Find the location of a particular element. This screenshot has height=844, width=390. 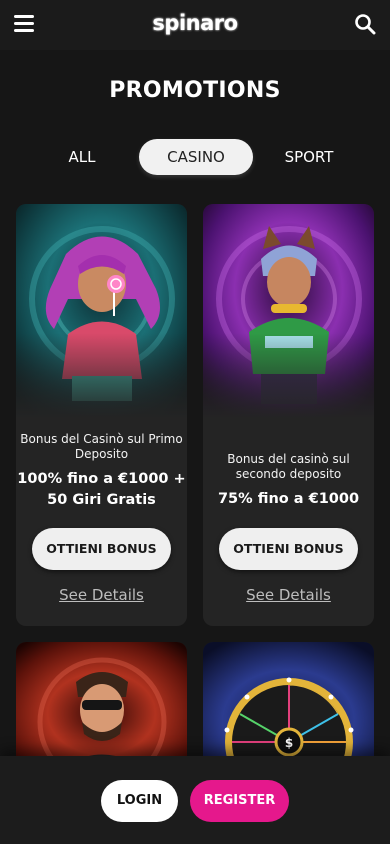

promo-card: $ is located at coordinates (288, 707).